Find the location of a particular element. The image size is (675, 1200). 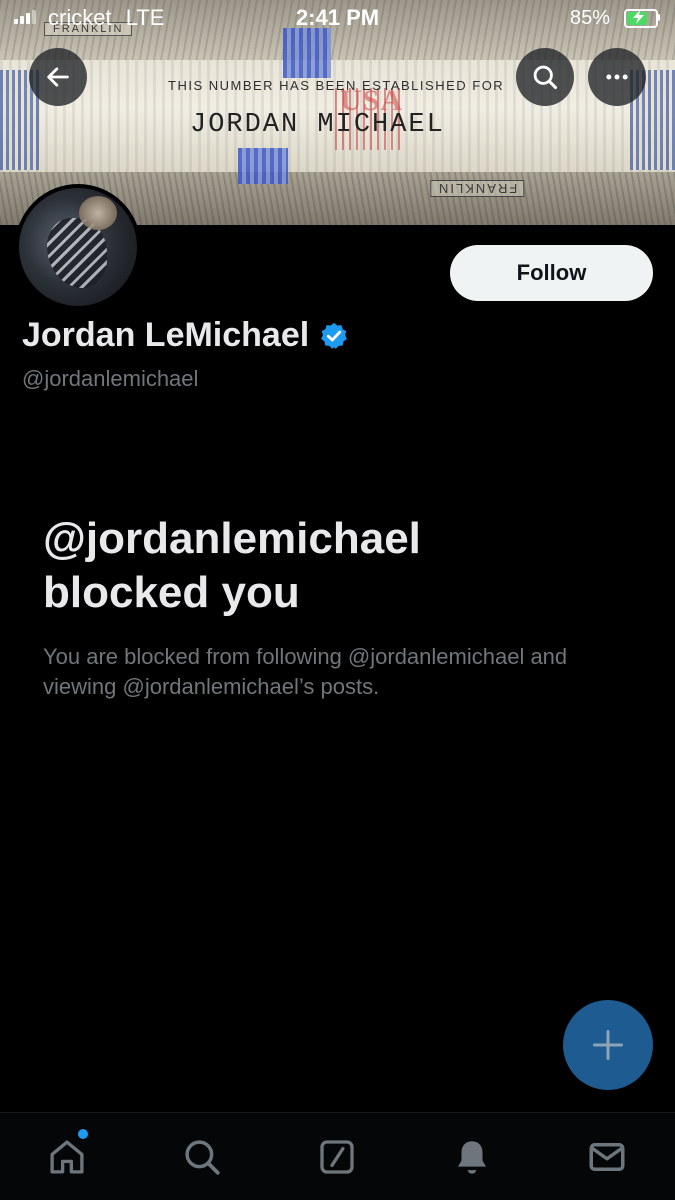

banner-caption: THIS NUMBER HAS BEEN ESTABLISHED FOR is located at coordinates (336, 85).